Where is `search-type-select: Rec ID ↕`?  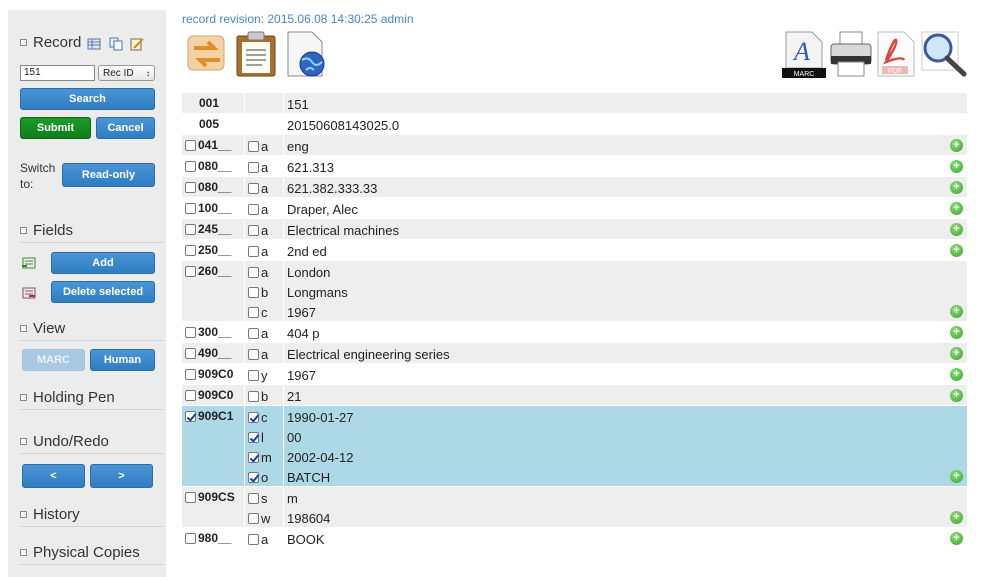
search-type-select: Rec ID ↕ is located at coordinates (126, 73).